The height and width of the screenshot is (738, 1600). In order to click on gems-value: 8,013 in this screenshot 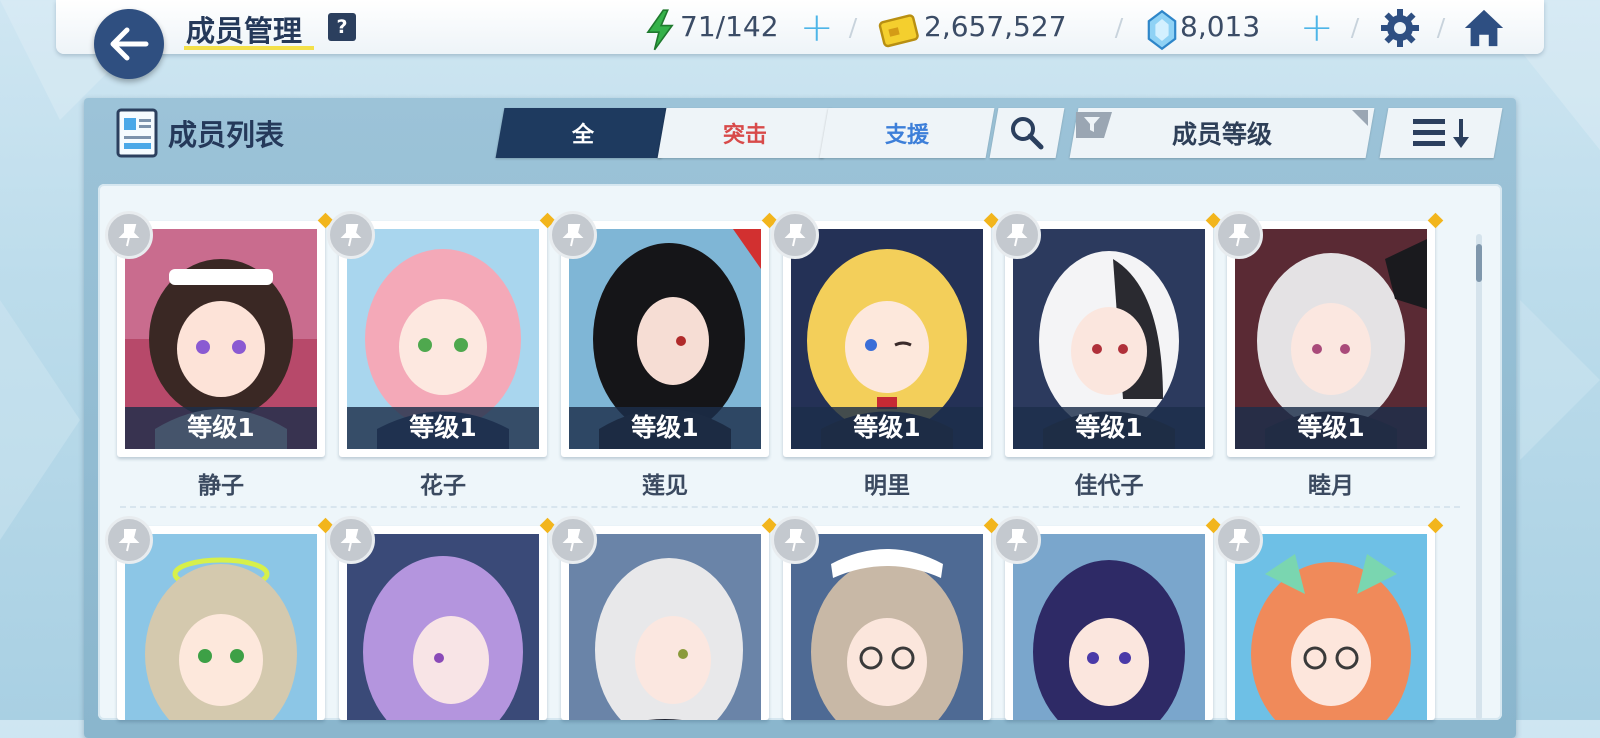, I will do `click(1220, 26)`.